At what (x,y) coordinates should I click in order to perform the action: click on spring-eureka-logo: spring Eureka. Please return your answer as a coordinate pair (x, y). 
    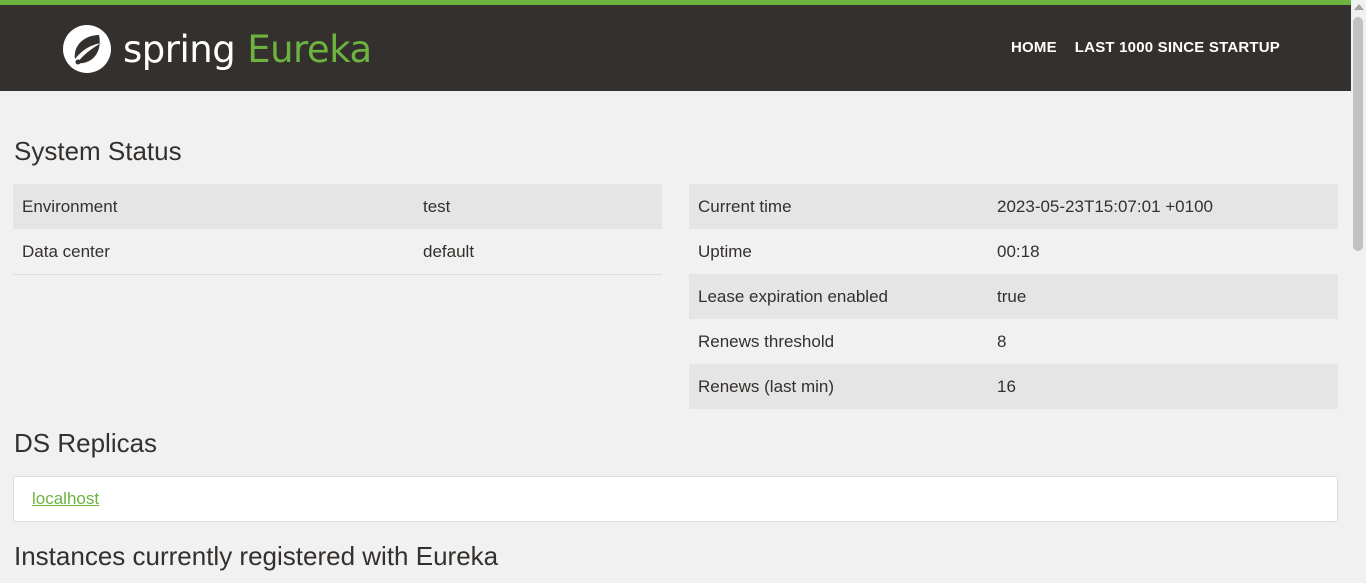
    Looking at the image, I should click on (216, 49).